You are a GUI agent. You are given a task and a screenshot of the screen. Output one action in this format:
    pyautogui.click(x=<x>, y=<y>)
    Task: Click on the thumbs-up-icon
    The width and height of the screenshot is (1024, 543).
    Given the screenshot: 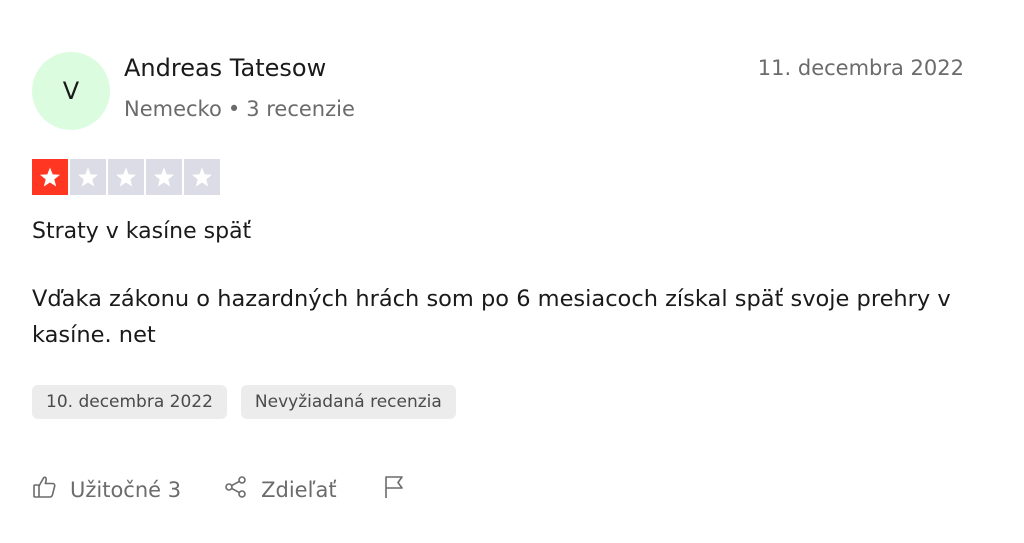 What is the action you would take?
    pyautogui.click(x=45, y=489)
    